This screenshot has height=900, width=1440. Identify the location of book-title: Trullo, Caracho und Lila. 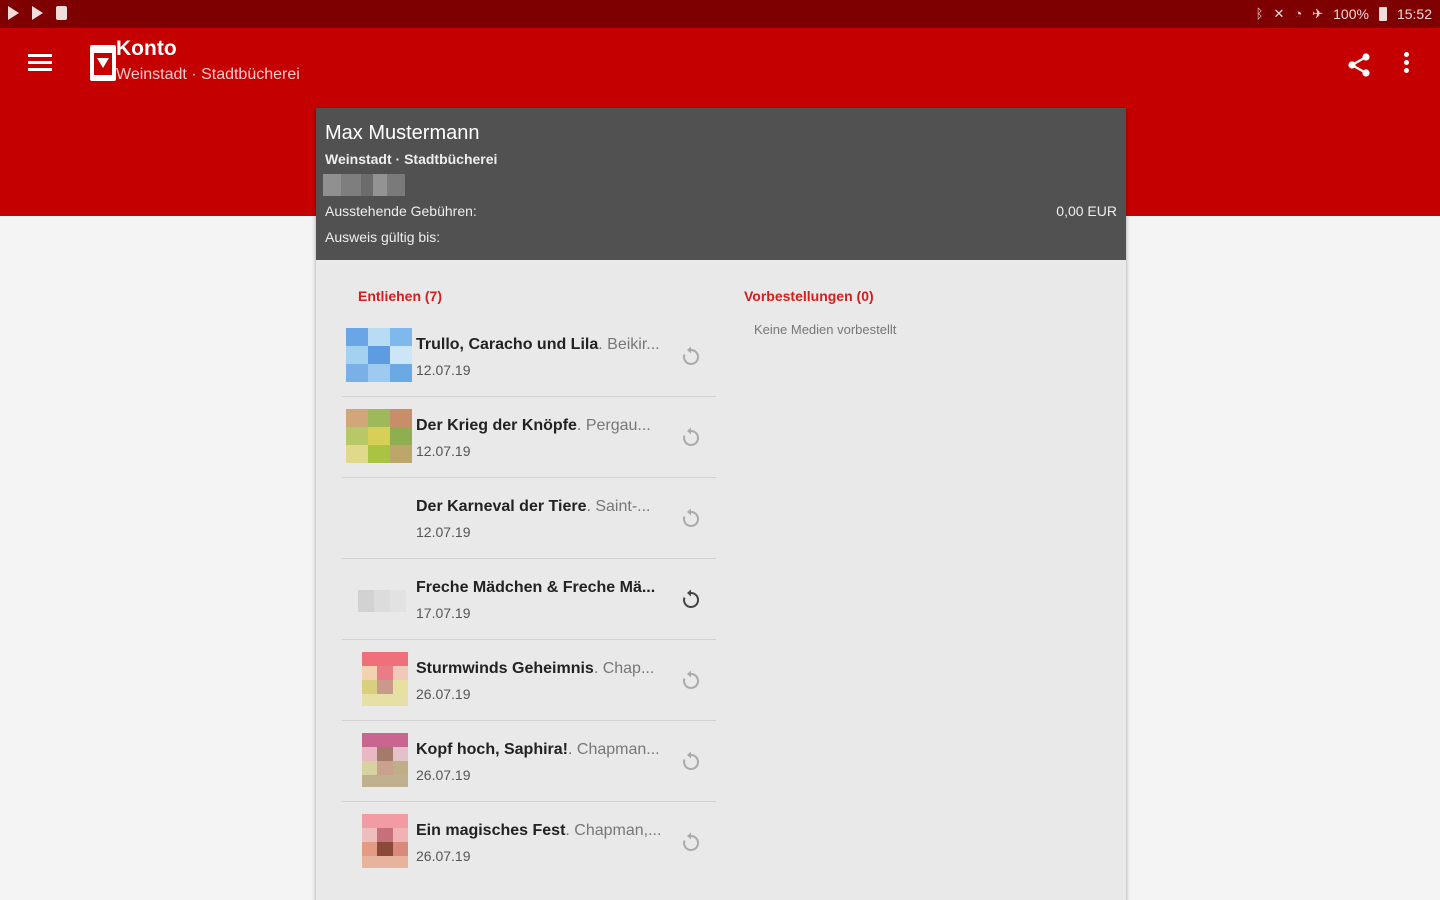
(507, 344).